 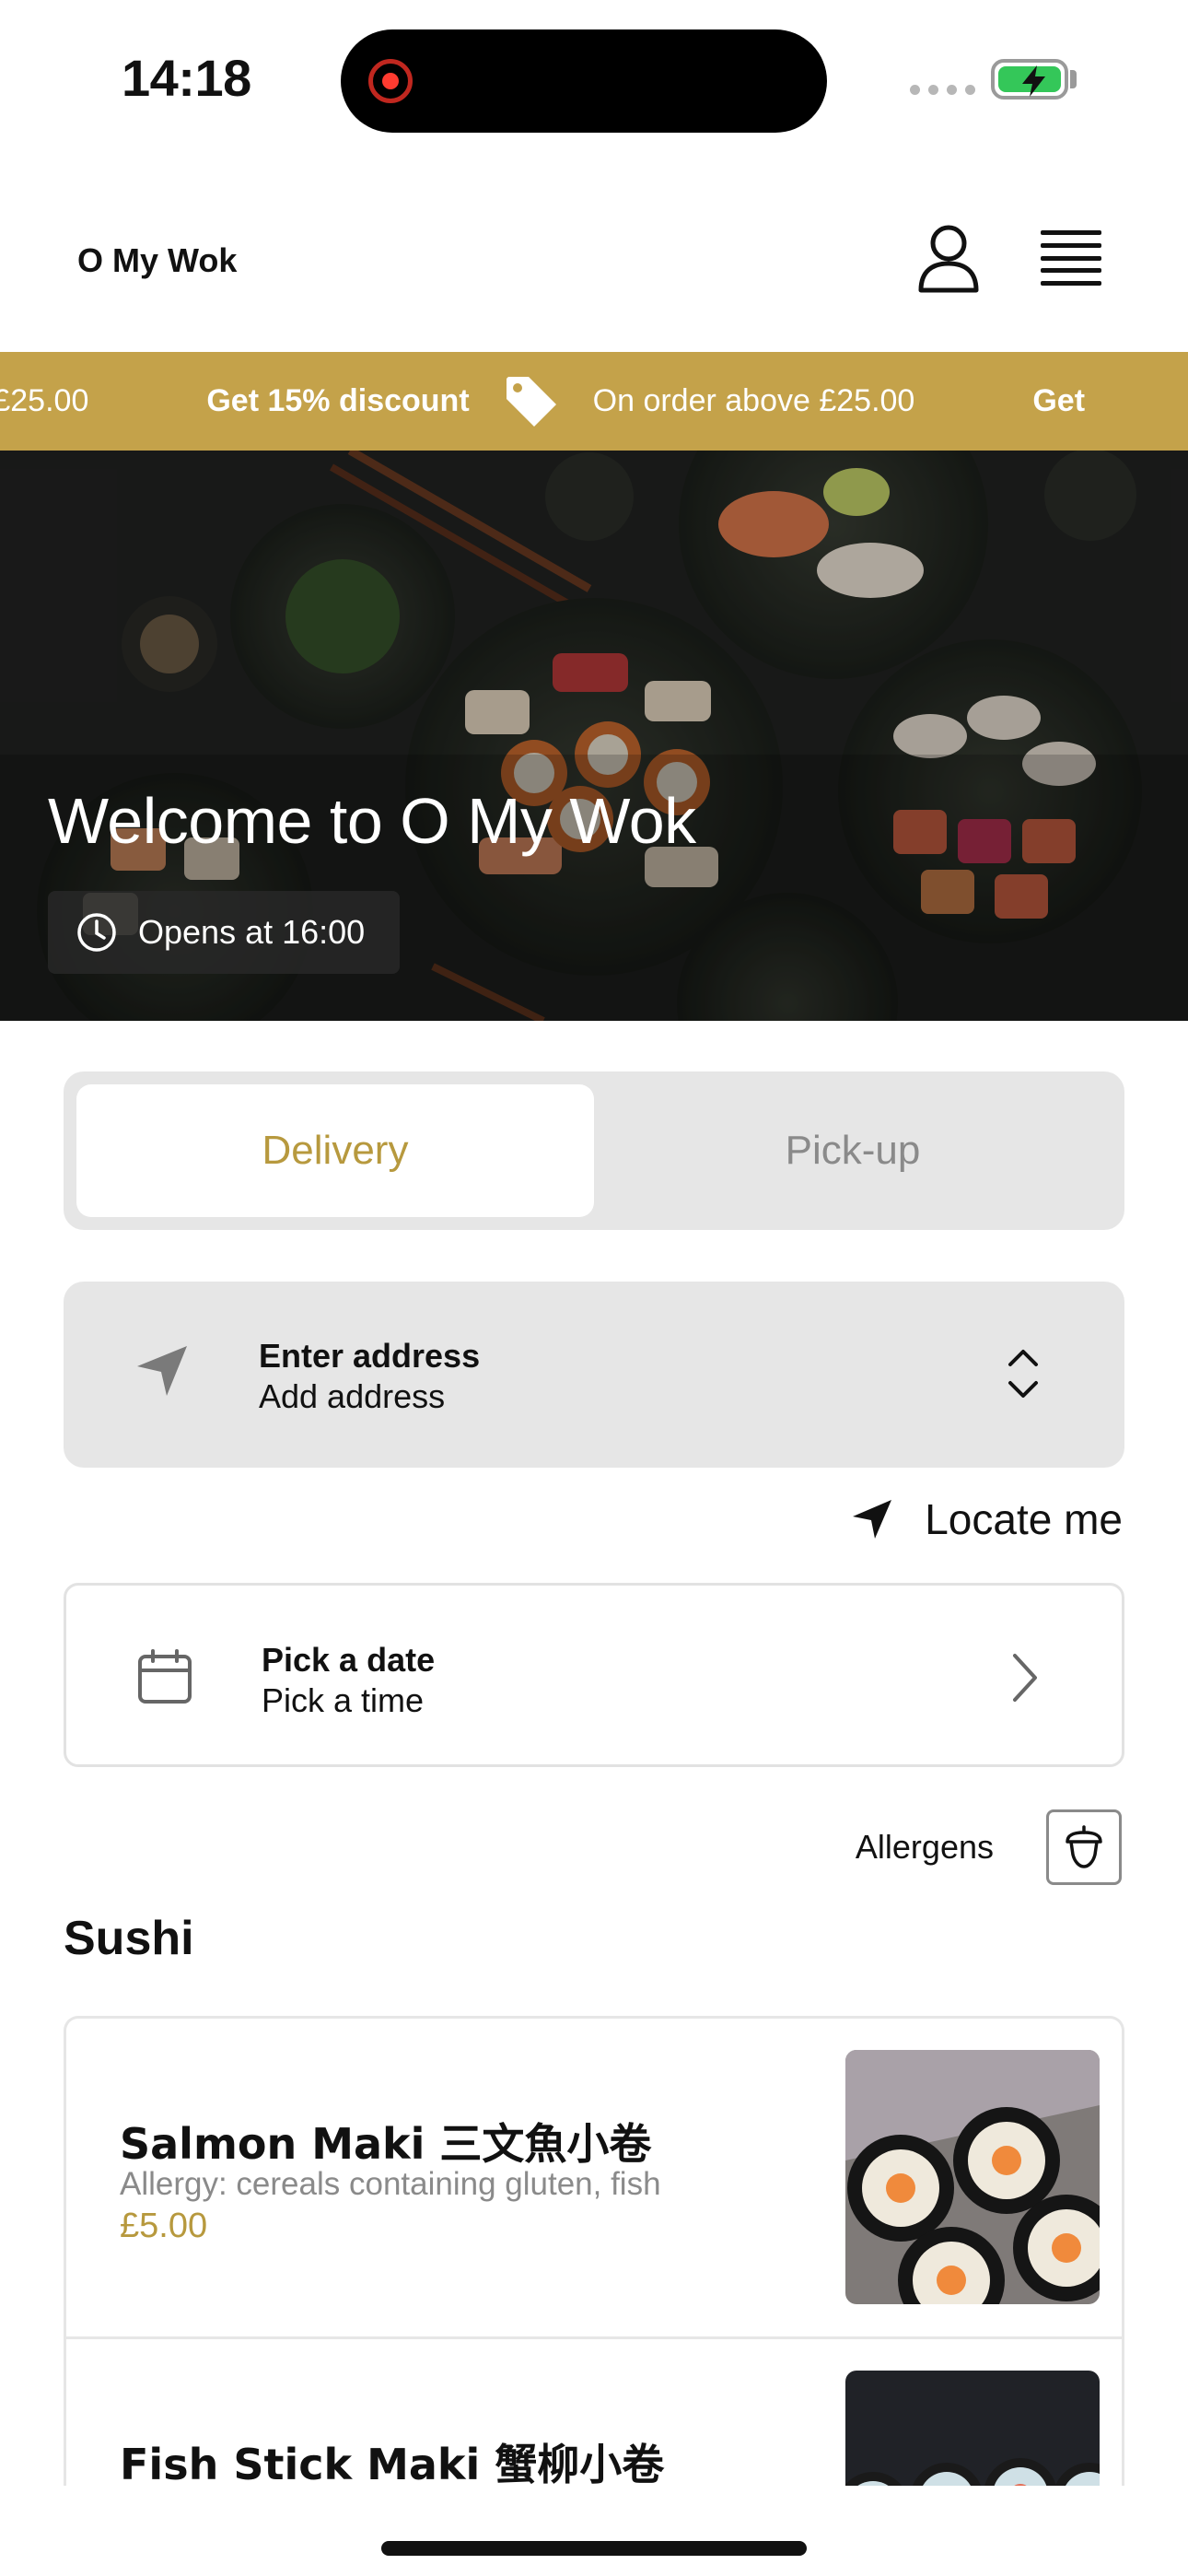 What do you see at coordinates (753, 400) in the screenshot?
I see `promo-condition: On order above £25.00` at bounding box center [753, 400].